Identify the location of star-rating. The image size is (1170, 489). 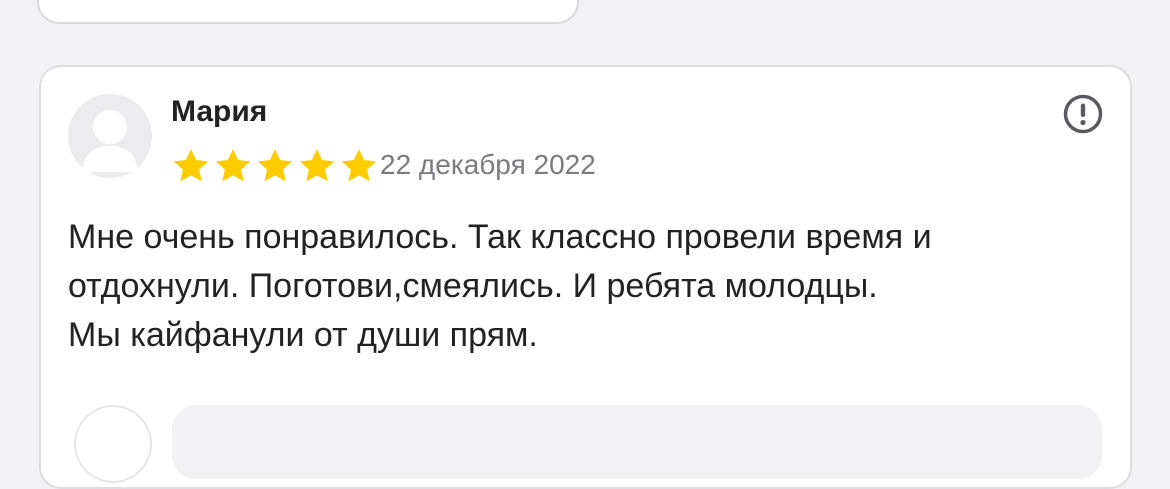
(275, 166).